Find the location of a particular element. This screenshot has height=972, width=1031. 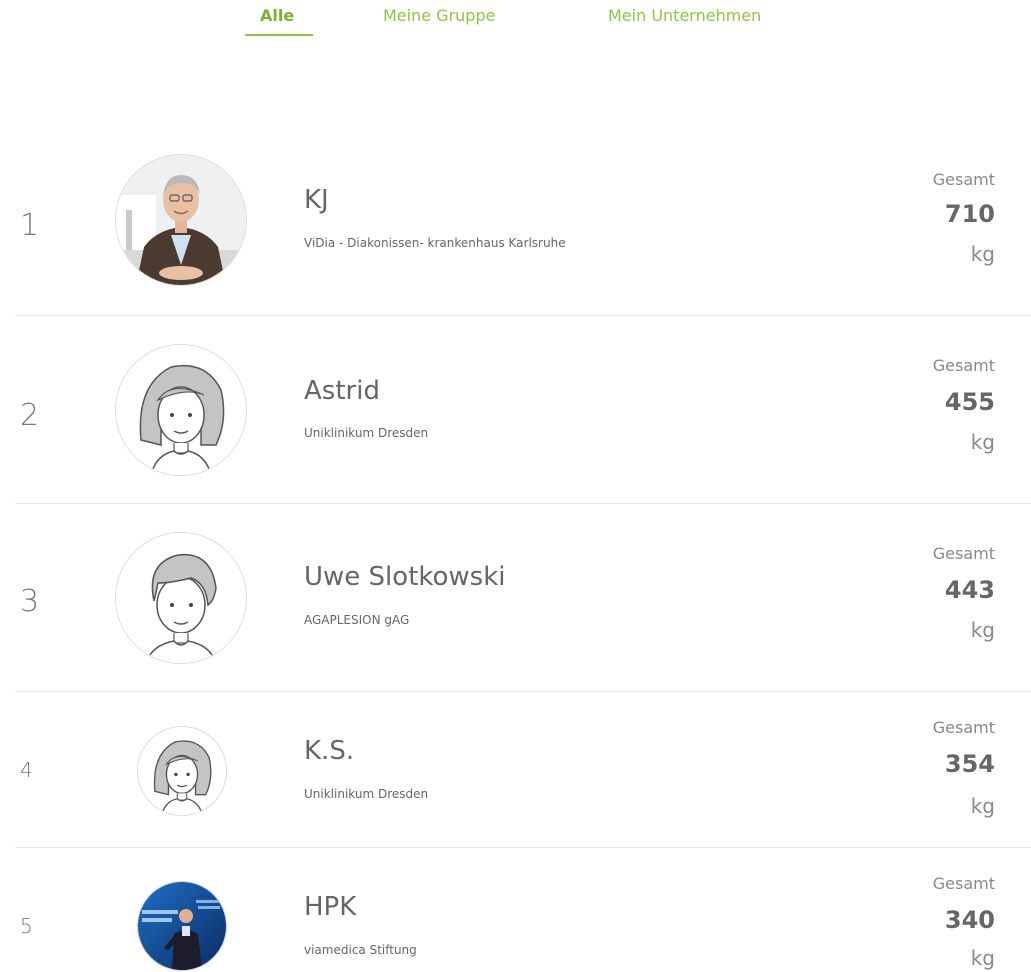

rank-number: 2 is located at coordinates (30, 415).